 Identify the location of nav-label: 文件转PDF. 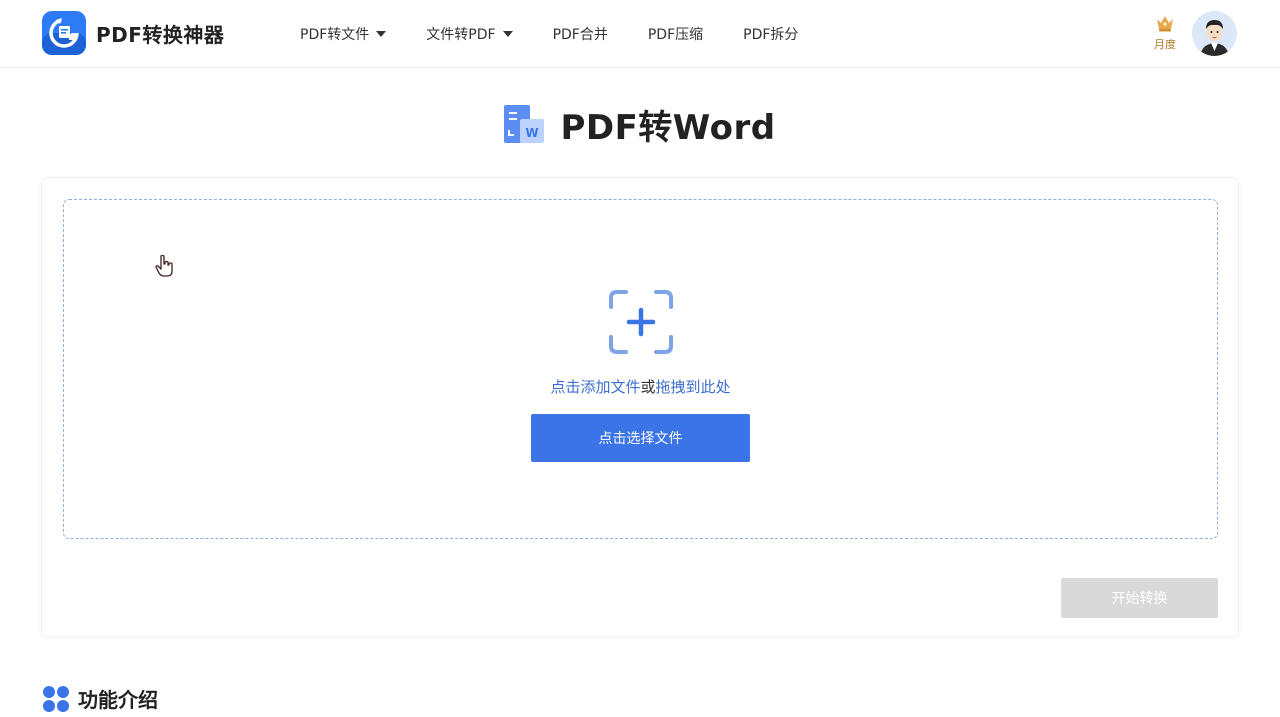
(461, 35).